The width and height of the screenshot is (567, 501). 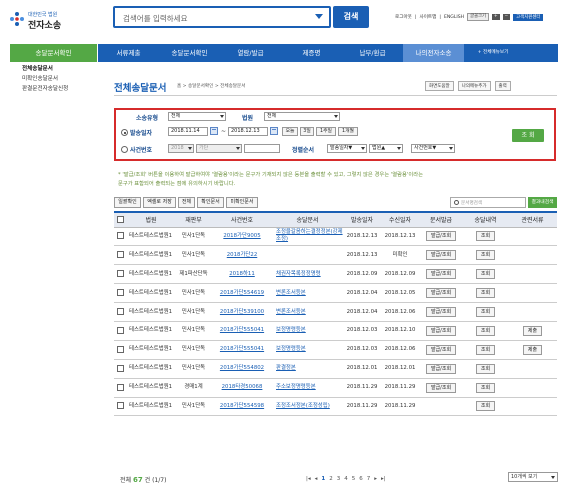 I want to click on case-no-link: 2018가단554802, so click(x=242, y=368).